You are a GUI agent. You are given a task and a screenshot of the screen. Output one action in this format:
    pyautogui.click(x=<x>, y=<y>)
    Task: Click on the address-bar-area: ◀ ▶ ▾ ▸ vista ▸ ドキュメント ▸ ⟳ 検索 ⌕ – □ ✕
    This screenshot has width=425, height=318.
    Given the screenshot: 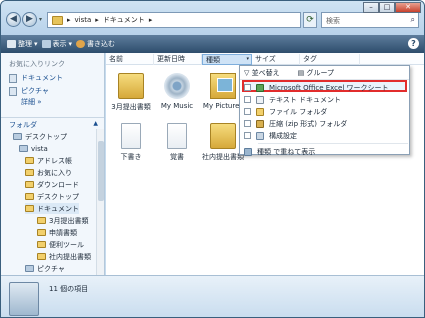 What is the action you would take?
    pyautogui.click(x=212, y=18)
    